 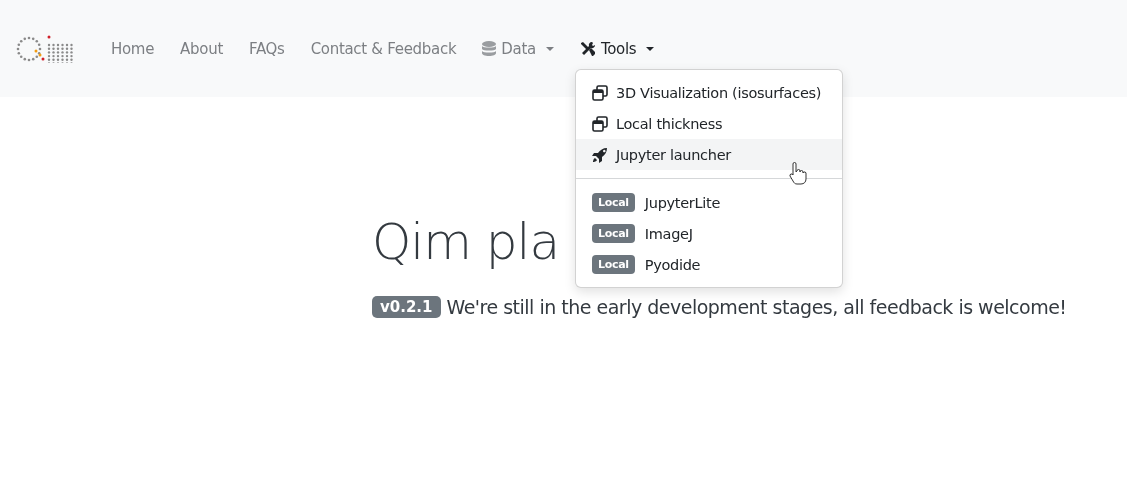 What do you see at coordinates (709, 154) in the screenshot?
I see `menu-item: Jupyter launcher` at bounding box center [709, 154].